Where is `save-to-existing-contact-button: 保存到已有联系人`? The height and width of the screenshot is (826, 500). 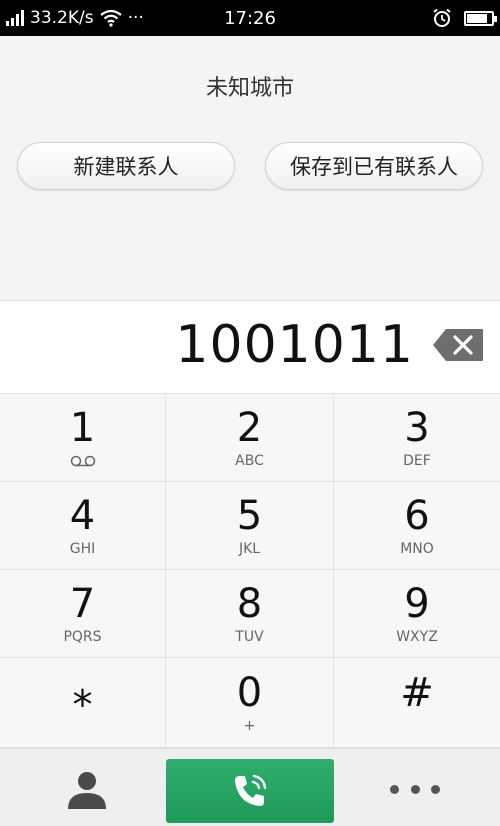 save-to-existing-contact-button: 保存到已有联系人 is located at coordinates (374, 166).